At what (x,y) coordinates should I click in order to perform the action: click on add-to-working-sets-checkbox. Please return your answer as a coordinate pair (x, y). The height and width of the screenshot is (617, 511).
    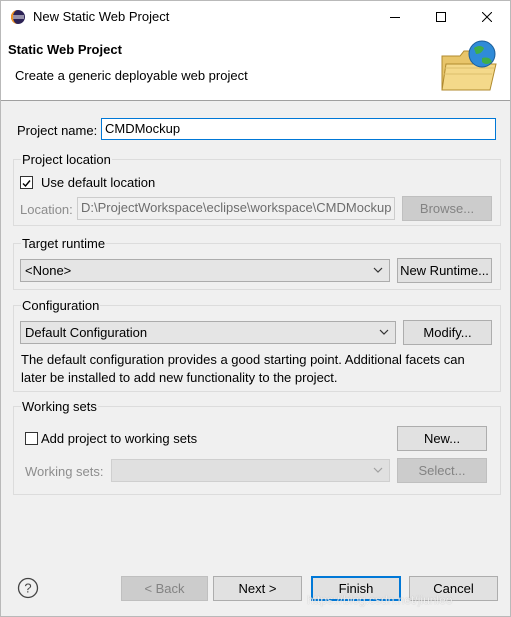
    Looking at the image, I should click on (31, 438).